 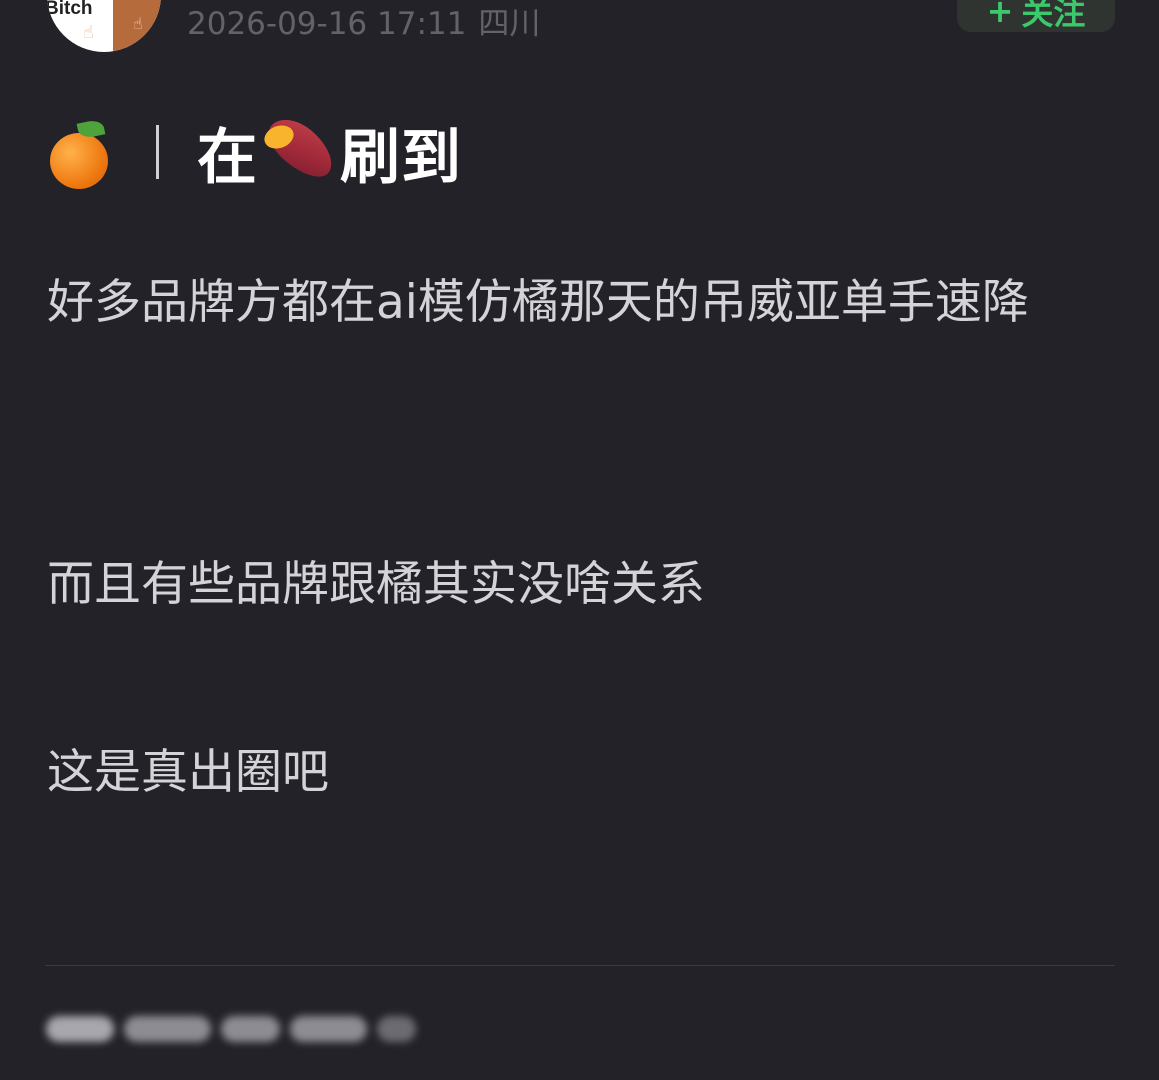 What do you see at coordinates (157, 152) in the screenshot?
I see `title-divider` at bounding box center [157, 152].